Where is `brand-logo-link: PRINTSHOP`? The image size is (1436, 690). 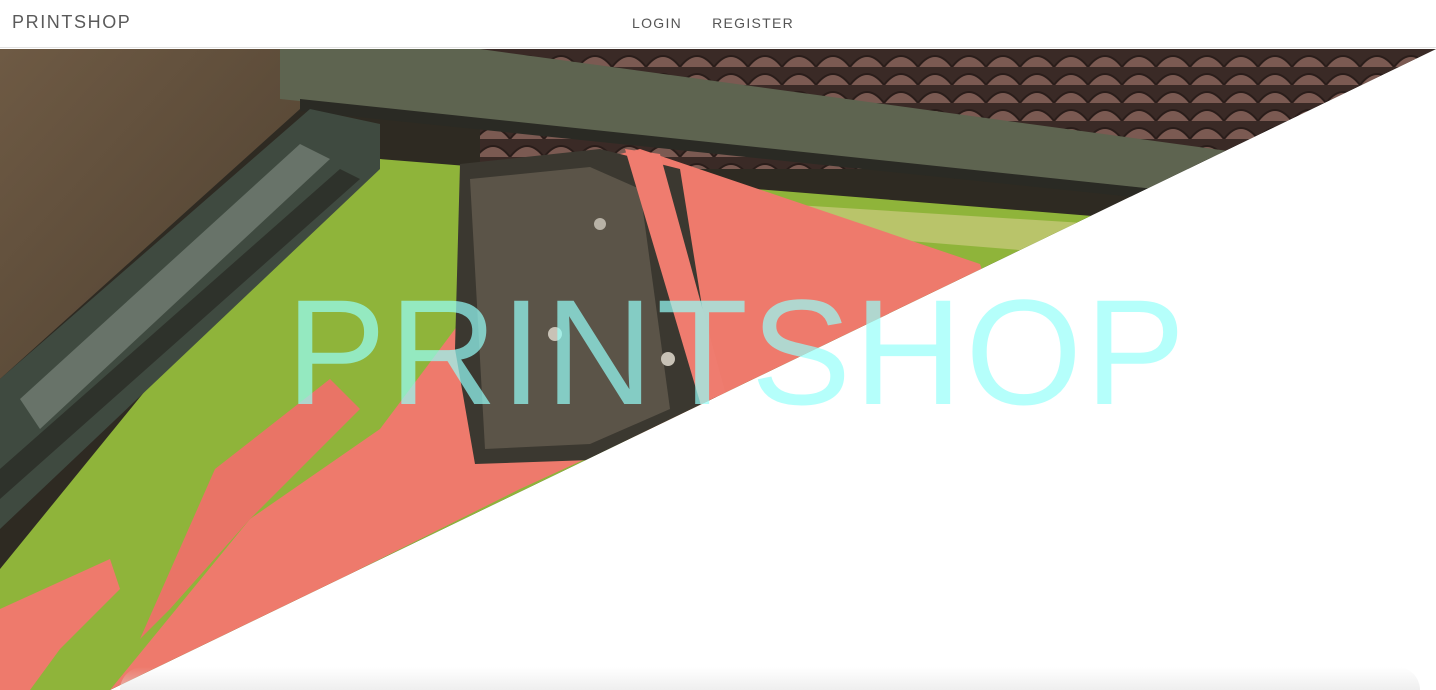
brand-logo-link: PRINTSHOP is located at coordinates (71, 22).